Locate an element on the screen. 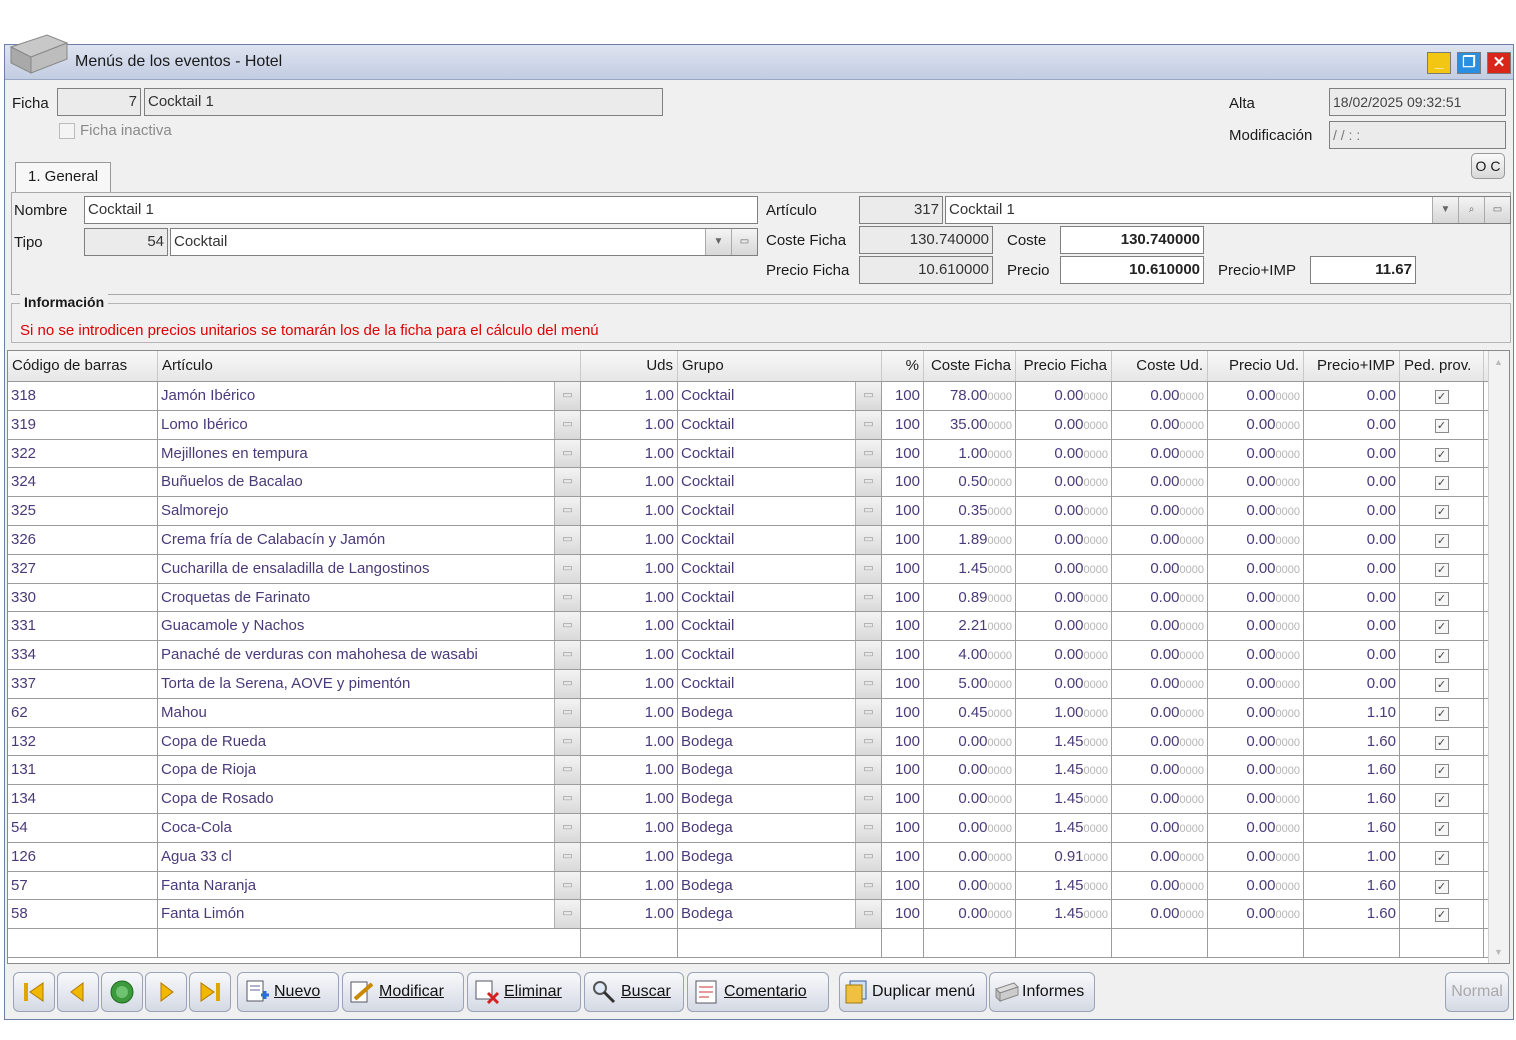 This screenshot has height=1040, width=1516. col-grupo-header: Grupo is located at coordinates (780, 366).